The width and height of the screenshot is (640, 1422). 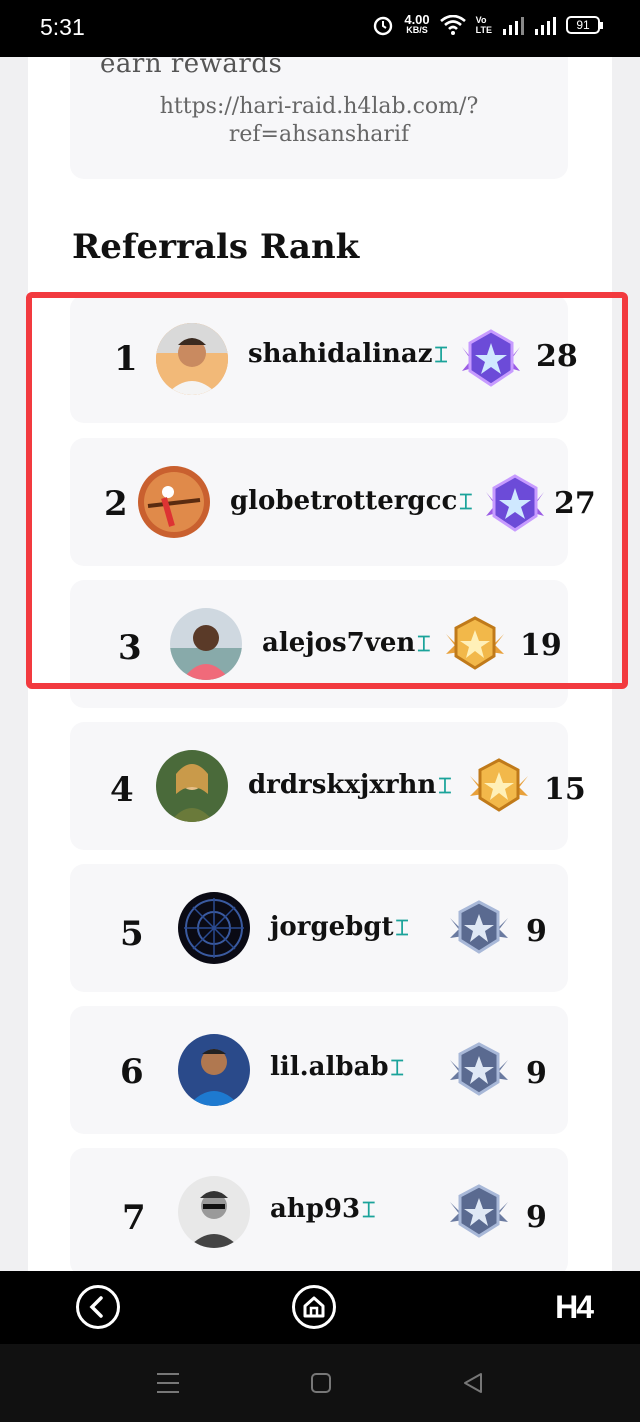 What do you see at coordinates (329, 1067) in the screenshot?
I see `username-text: lil.albab` at bounding box center [329, 1067].